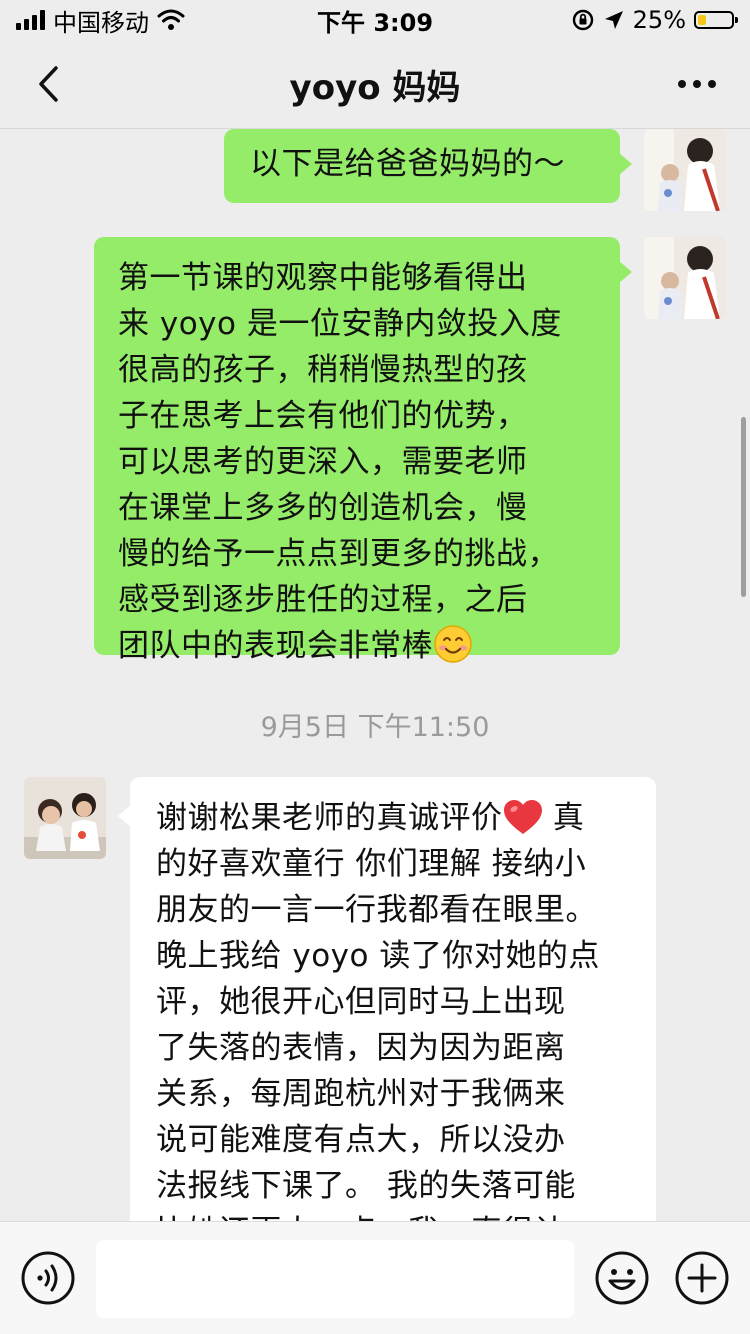 The height and width of the screenshot is (1334, 750). I want to click on more-button, so click(697, 84).